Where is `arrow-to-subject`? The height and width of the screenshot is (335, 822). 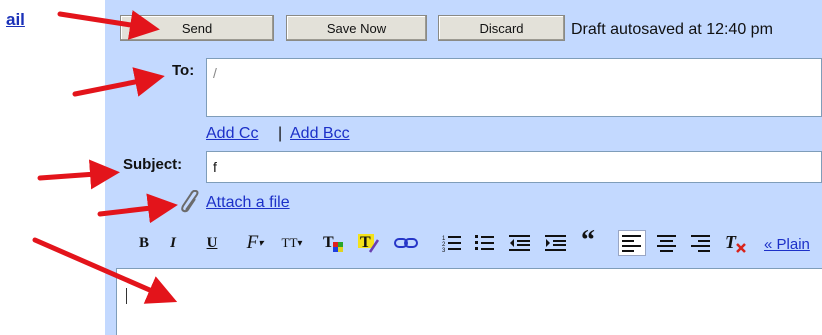
arrow-to-subject is located at coordinates (78, 174).